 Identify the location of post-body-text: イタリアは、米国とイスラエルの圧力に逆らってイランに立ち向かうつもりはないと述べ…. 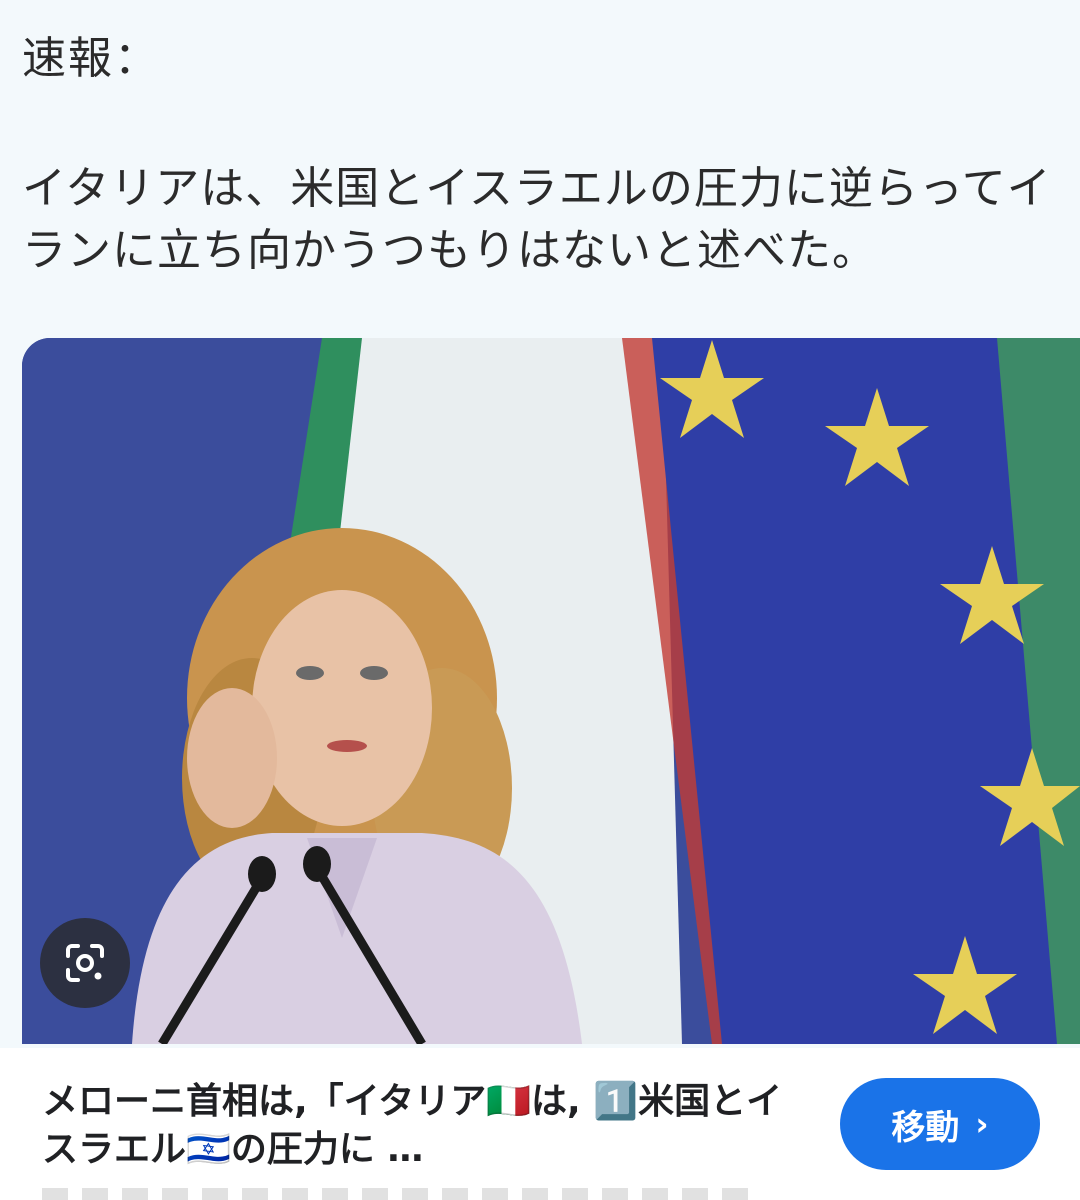
(537, 219).